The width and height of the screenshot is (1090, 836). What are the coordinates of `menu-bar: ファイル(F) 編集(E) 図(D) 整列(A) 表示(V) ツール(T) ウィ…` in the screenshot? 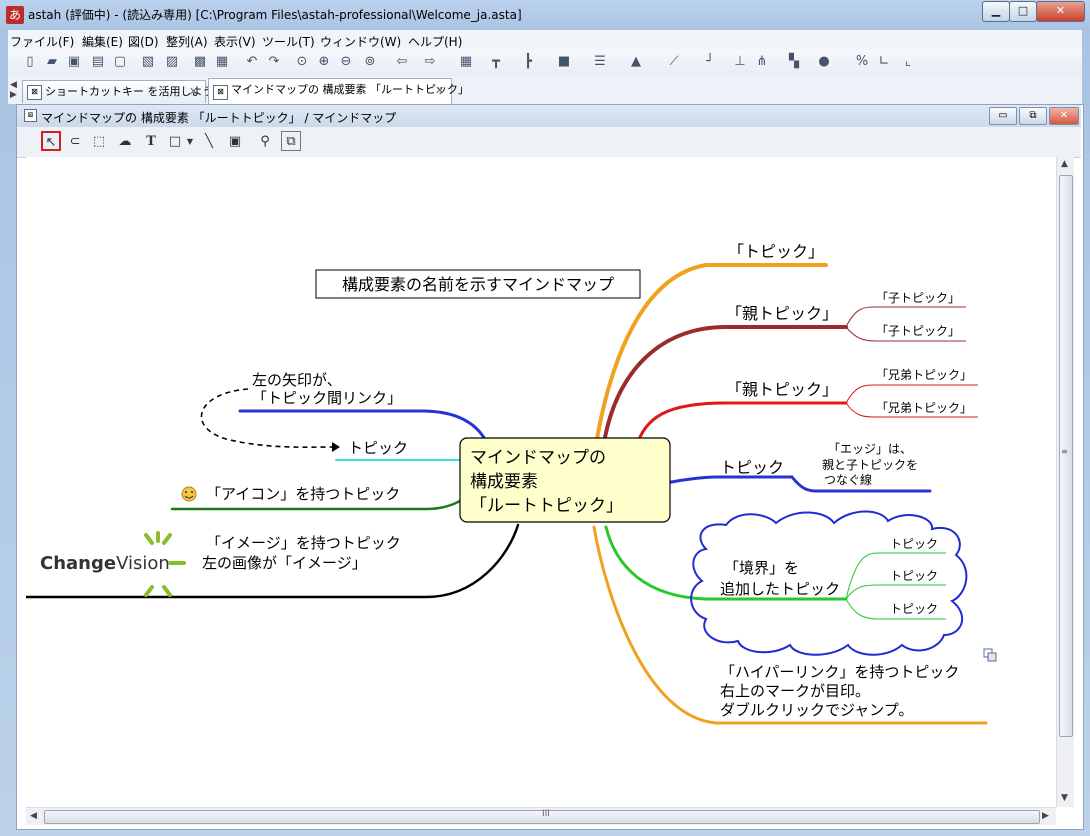 It's located at (545, 40).